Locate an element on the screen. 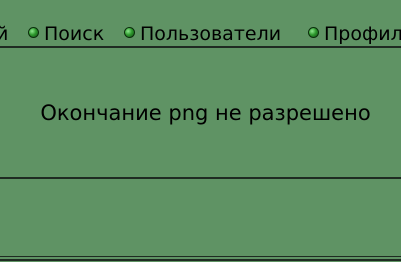  bottom-divider is located at coordinates (200, 256).